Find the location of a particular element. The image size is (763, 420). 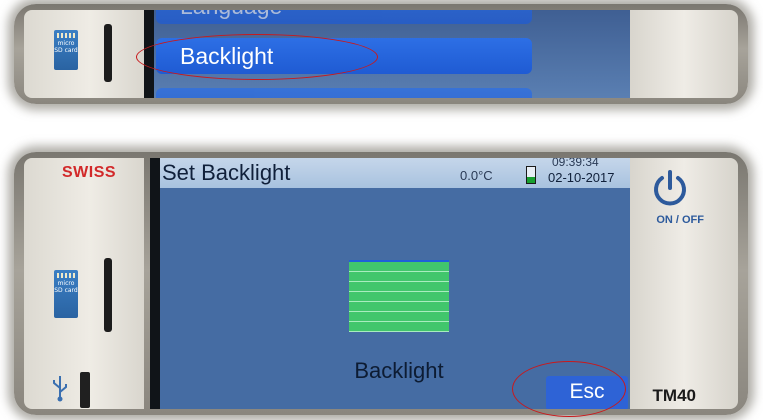

power-label: ON / OFF is located at coordinates (680, 220).